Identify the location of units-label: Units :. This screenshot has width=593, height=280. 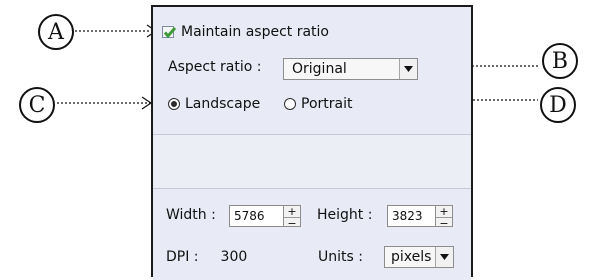
(340, 257).